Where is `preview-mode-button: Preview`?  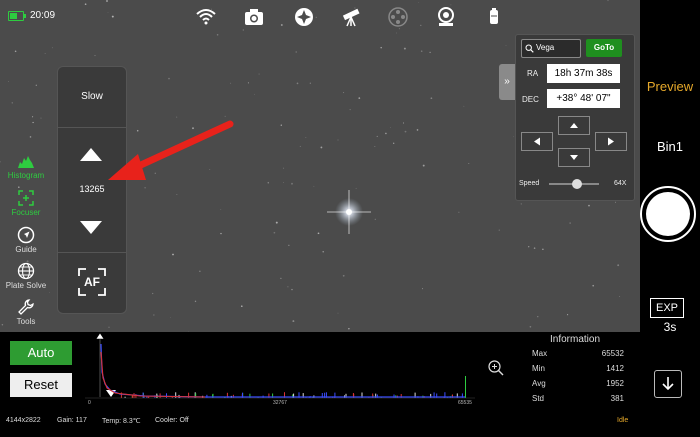 preview-mode-button: Preview is located at coordinates (670, 86).